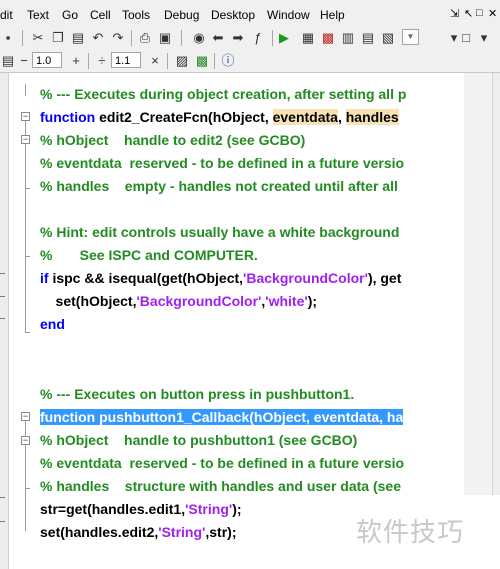 Image resolution: width=500 pixels, height=569 pixels. I want to click on editor-left-gutter, so click(4, 321).